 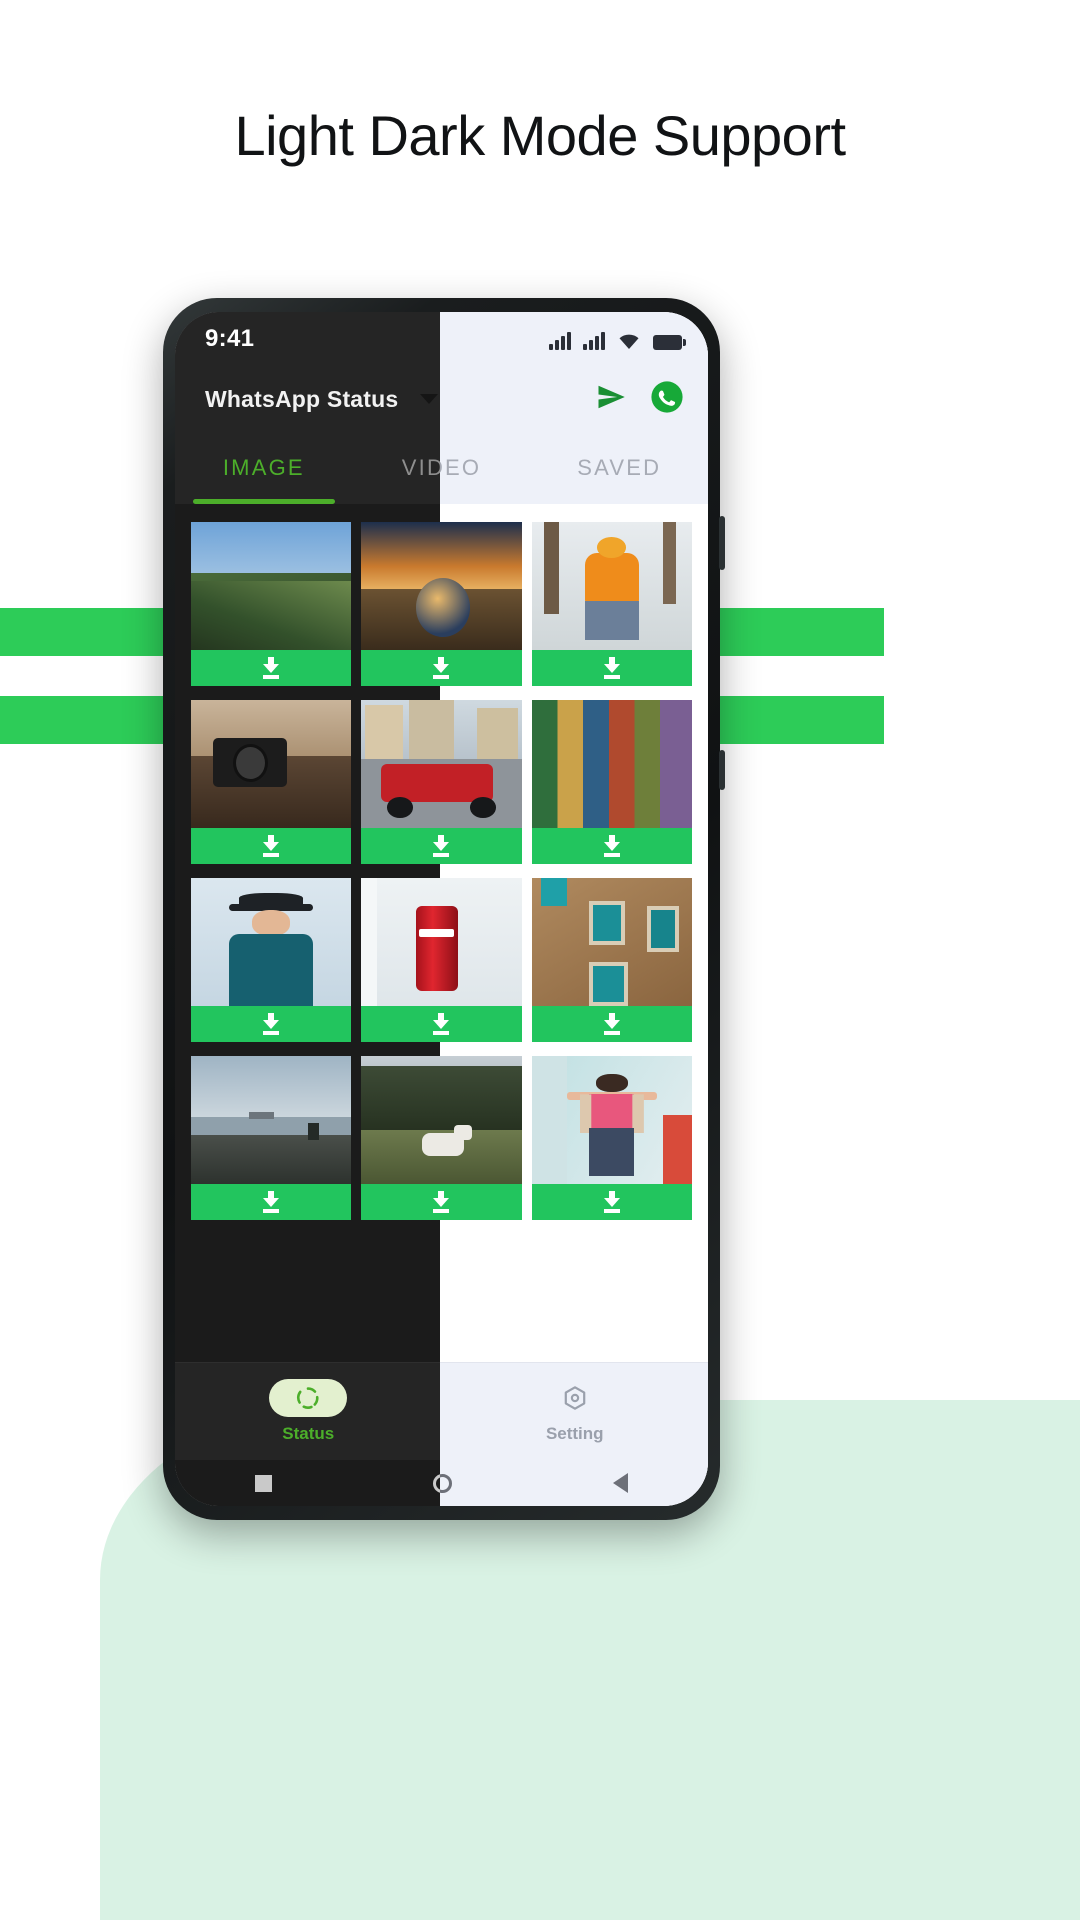 What do you see at coordinates (264, 468) in the screenshot?
I see `tab-image: IMAGE` at bounding box center [264, 468].